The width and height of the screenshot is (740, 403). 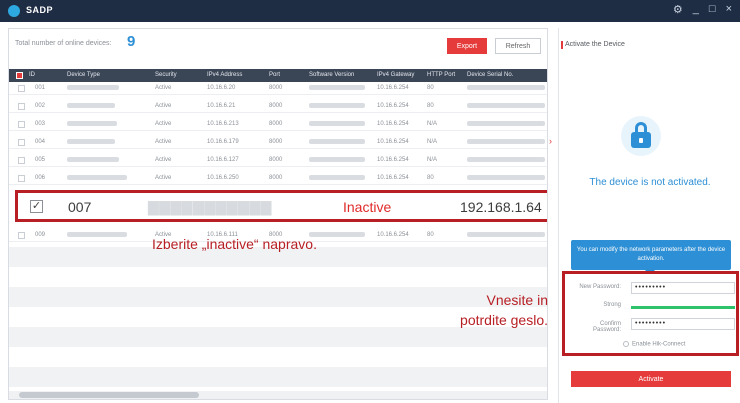 I want to click on new-password-field: •••••••••, so click(x=683, y=288).